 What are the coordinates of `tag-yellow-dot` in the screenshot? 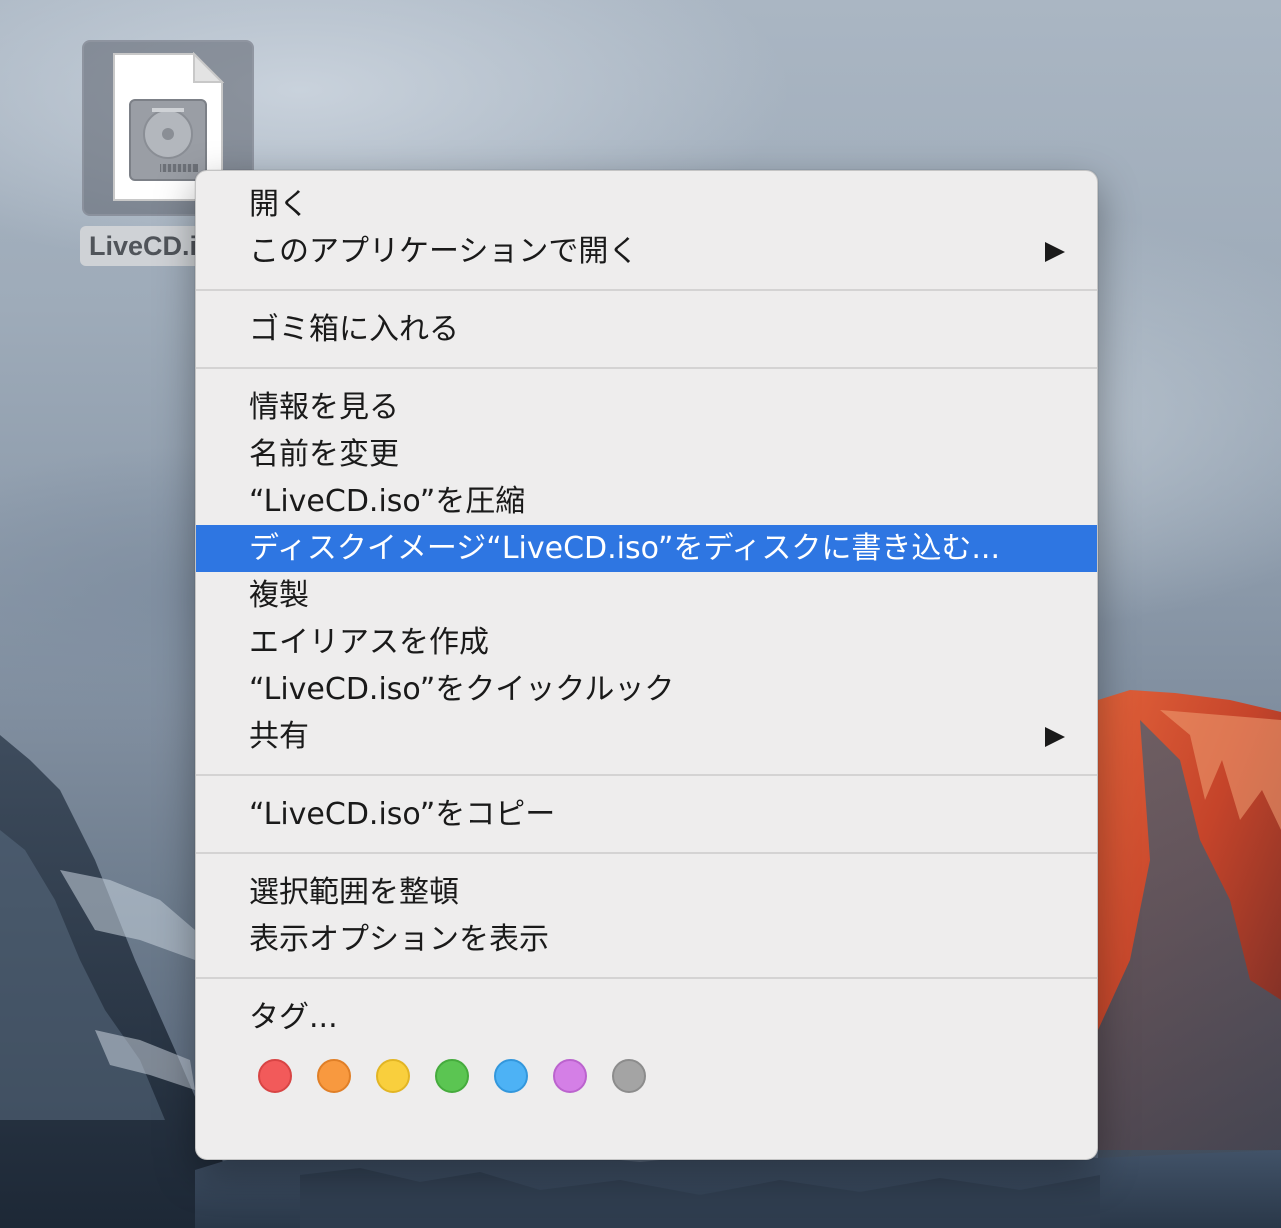 It's located at (393, 1076).